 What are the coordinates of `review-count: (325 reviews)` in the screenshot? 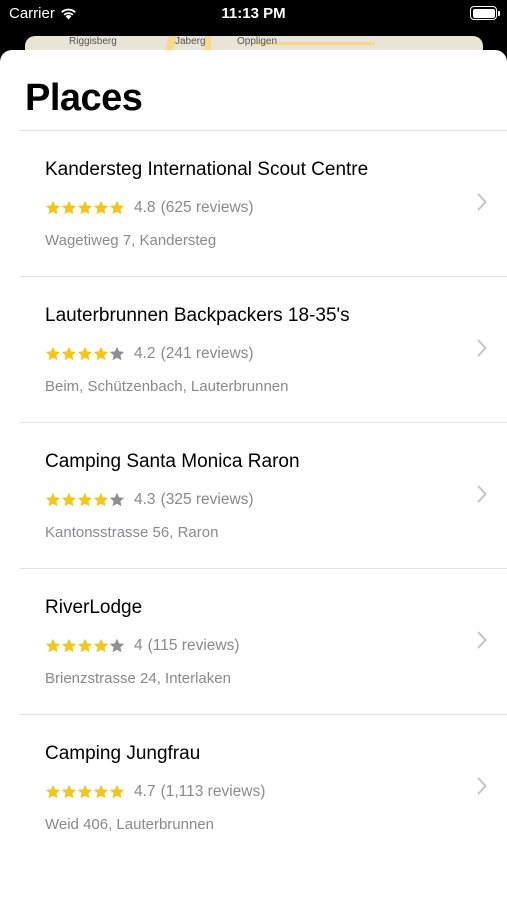 It's located at (207, 499).